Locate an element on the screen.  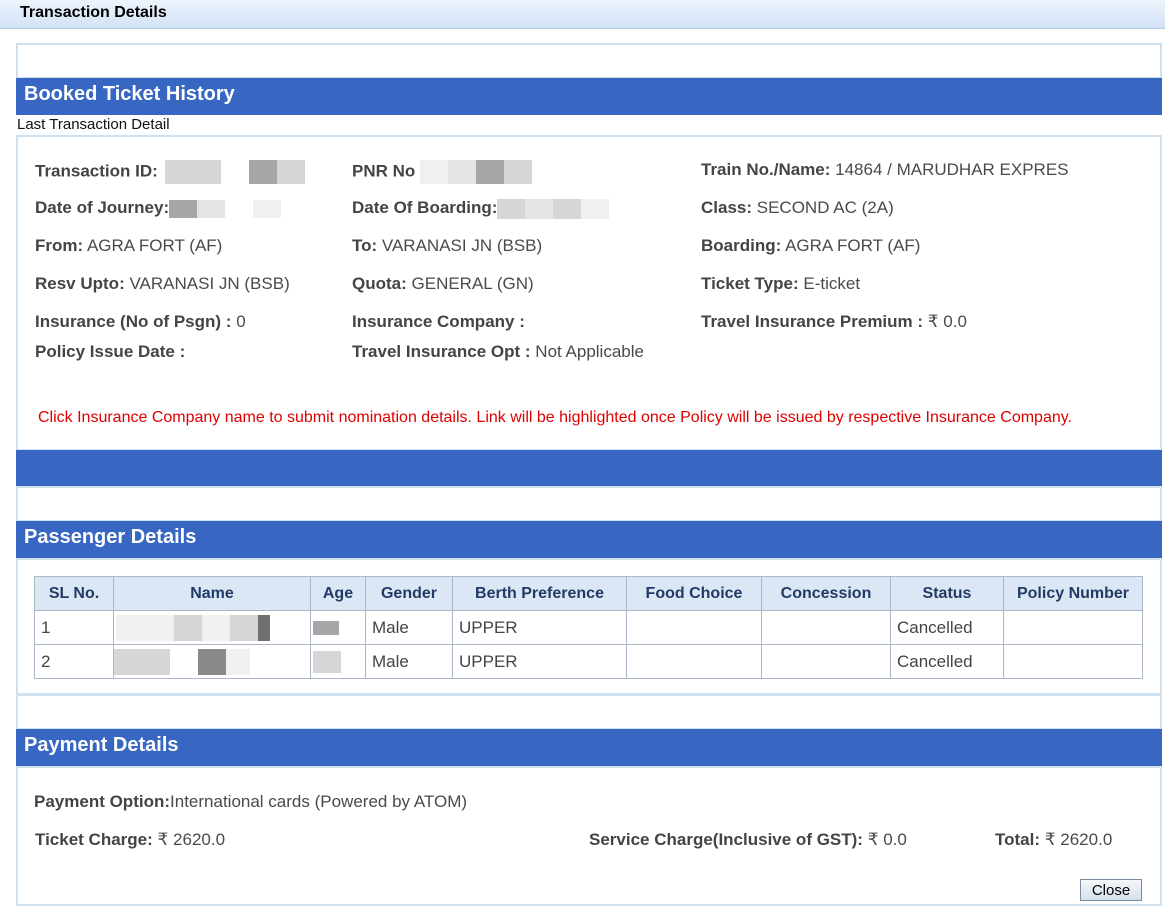
quota-value: GENERAL (GN) is located at coordinates (470, 283).